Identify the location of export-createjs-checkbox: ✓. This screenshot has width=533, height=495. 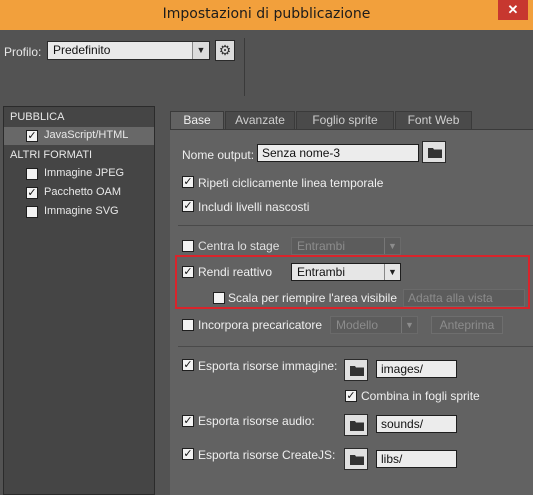
(188, 454).